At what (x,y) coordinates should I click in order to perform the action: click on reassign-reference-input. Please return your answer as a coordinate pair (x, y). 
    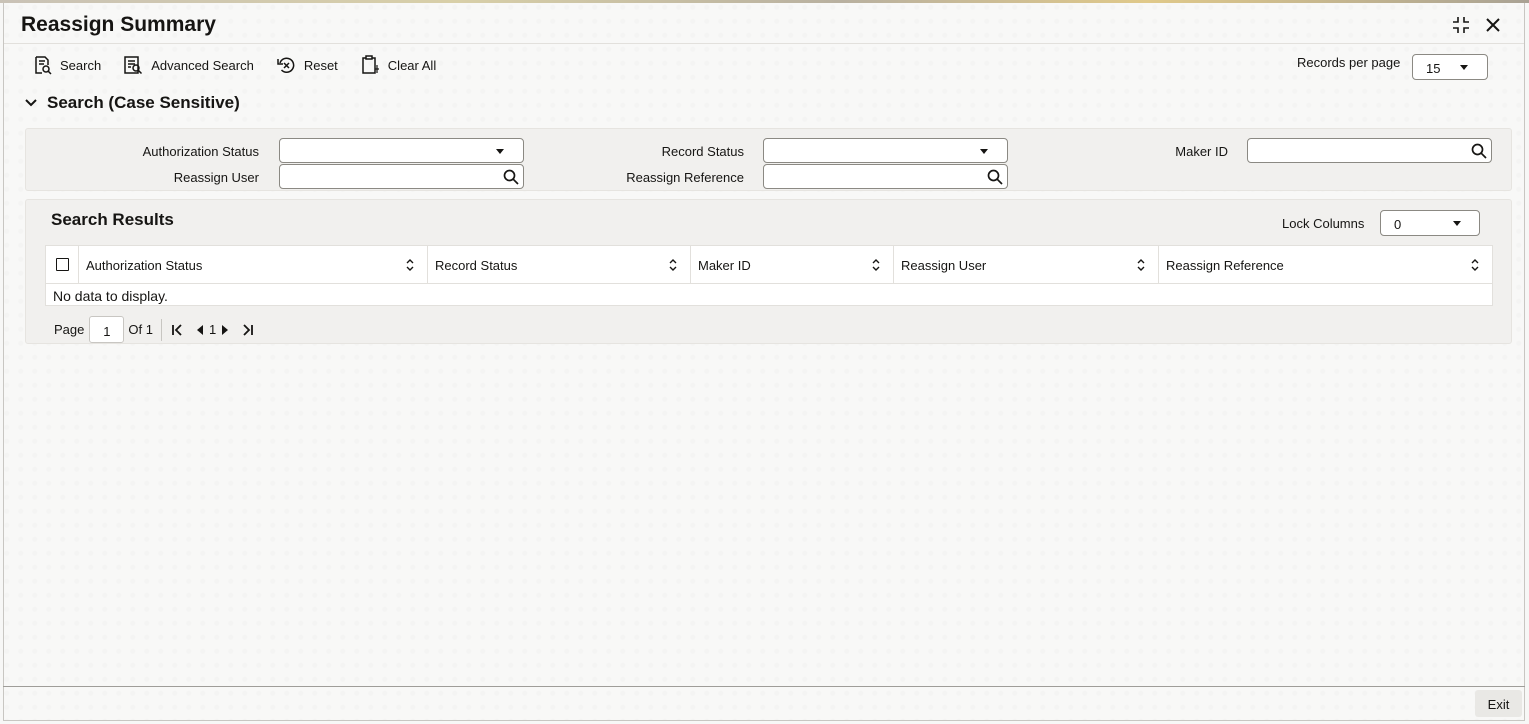
    Looking at the image, I should click on (885, 176).